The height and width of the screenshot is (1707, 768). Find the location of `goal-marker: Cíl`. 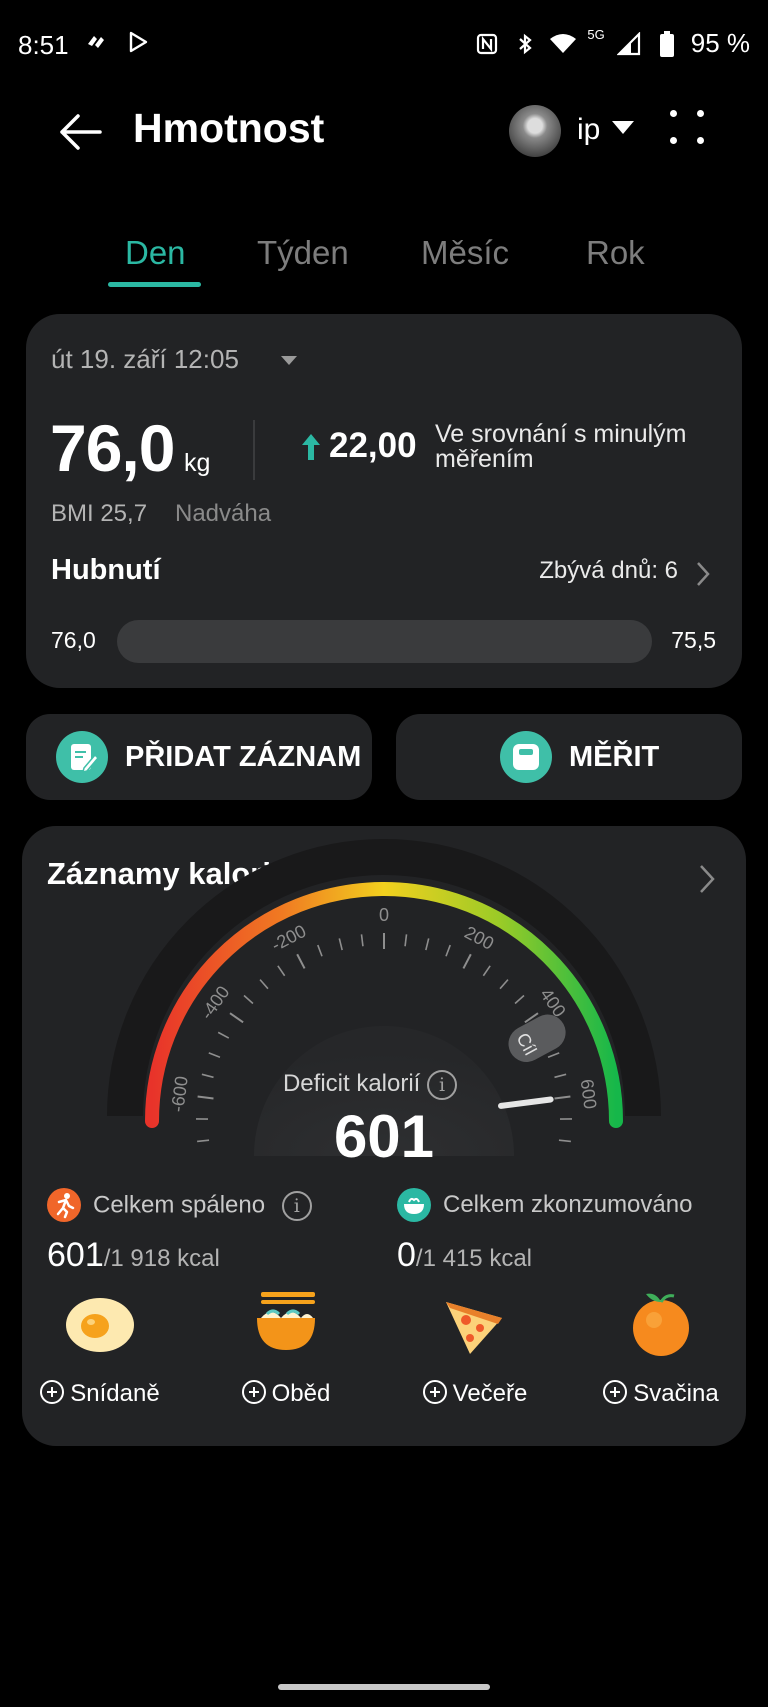

goal-marker: Cíl is located at coordinates (537, 1038).